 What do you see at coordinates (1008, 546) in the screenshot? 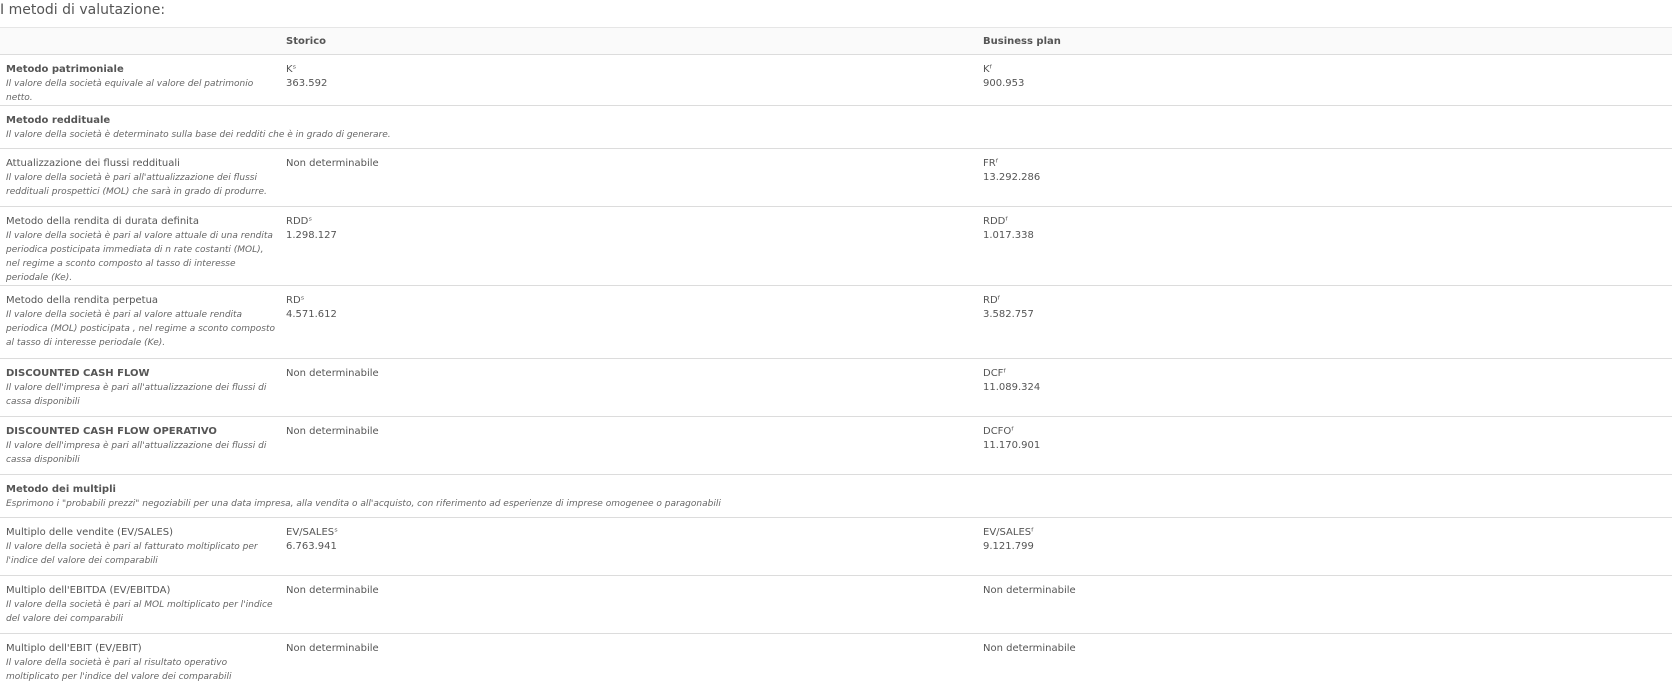
I see `value-amount: 9.121.799` at bounding box center [1008, 546].